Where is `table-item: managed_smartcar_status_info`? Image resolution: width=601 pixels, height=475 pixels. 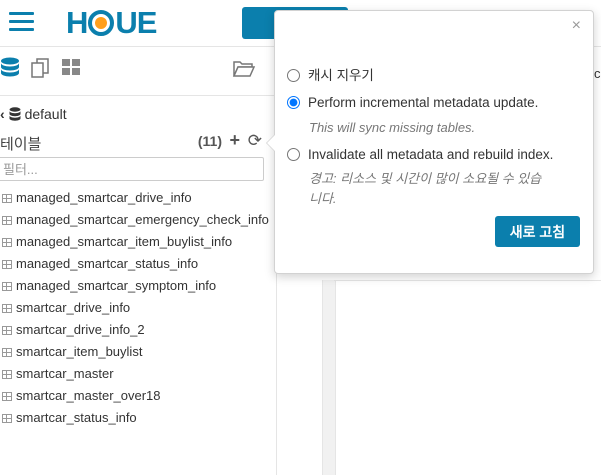 table-item: managed_smartcar_status_info is located at coordinates (134, 264).